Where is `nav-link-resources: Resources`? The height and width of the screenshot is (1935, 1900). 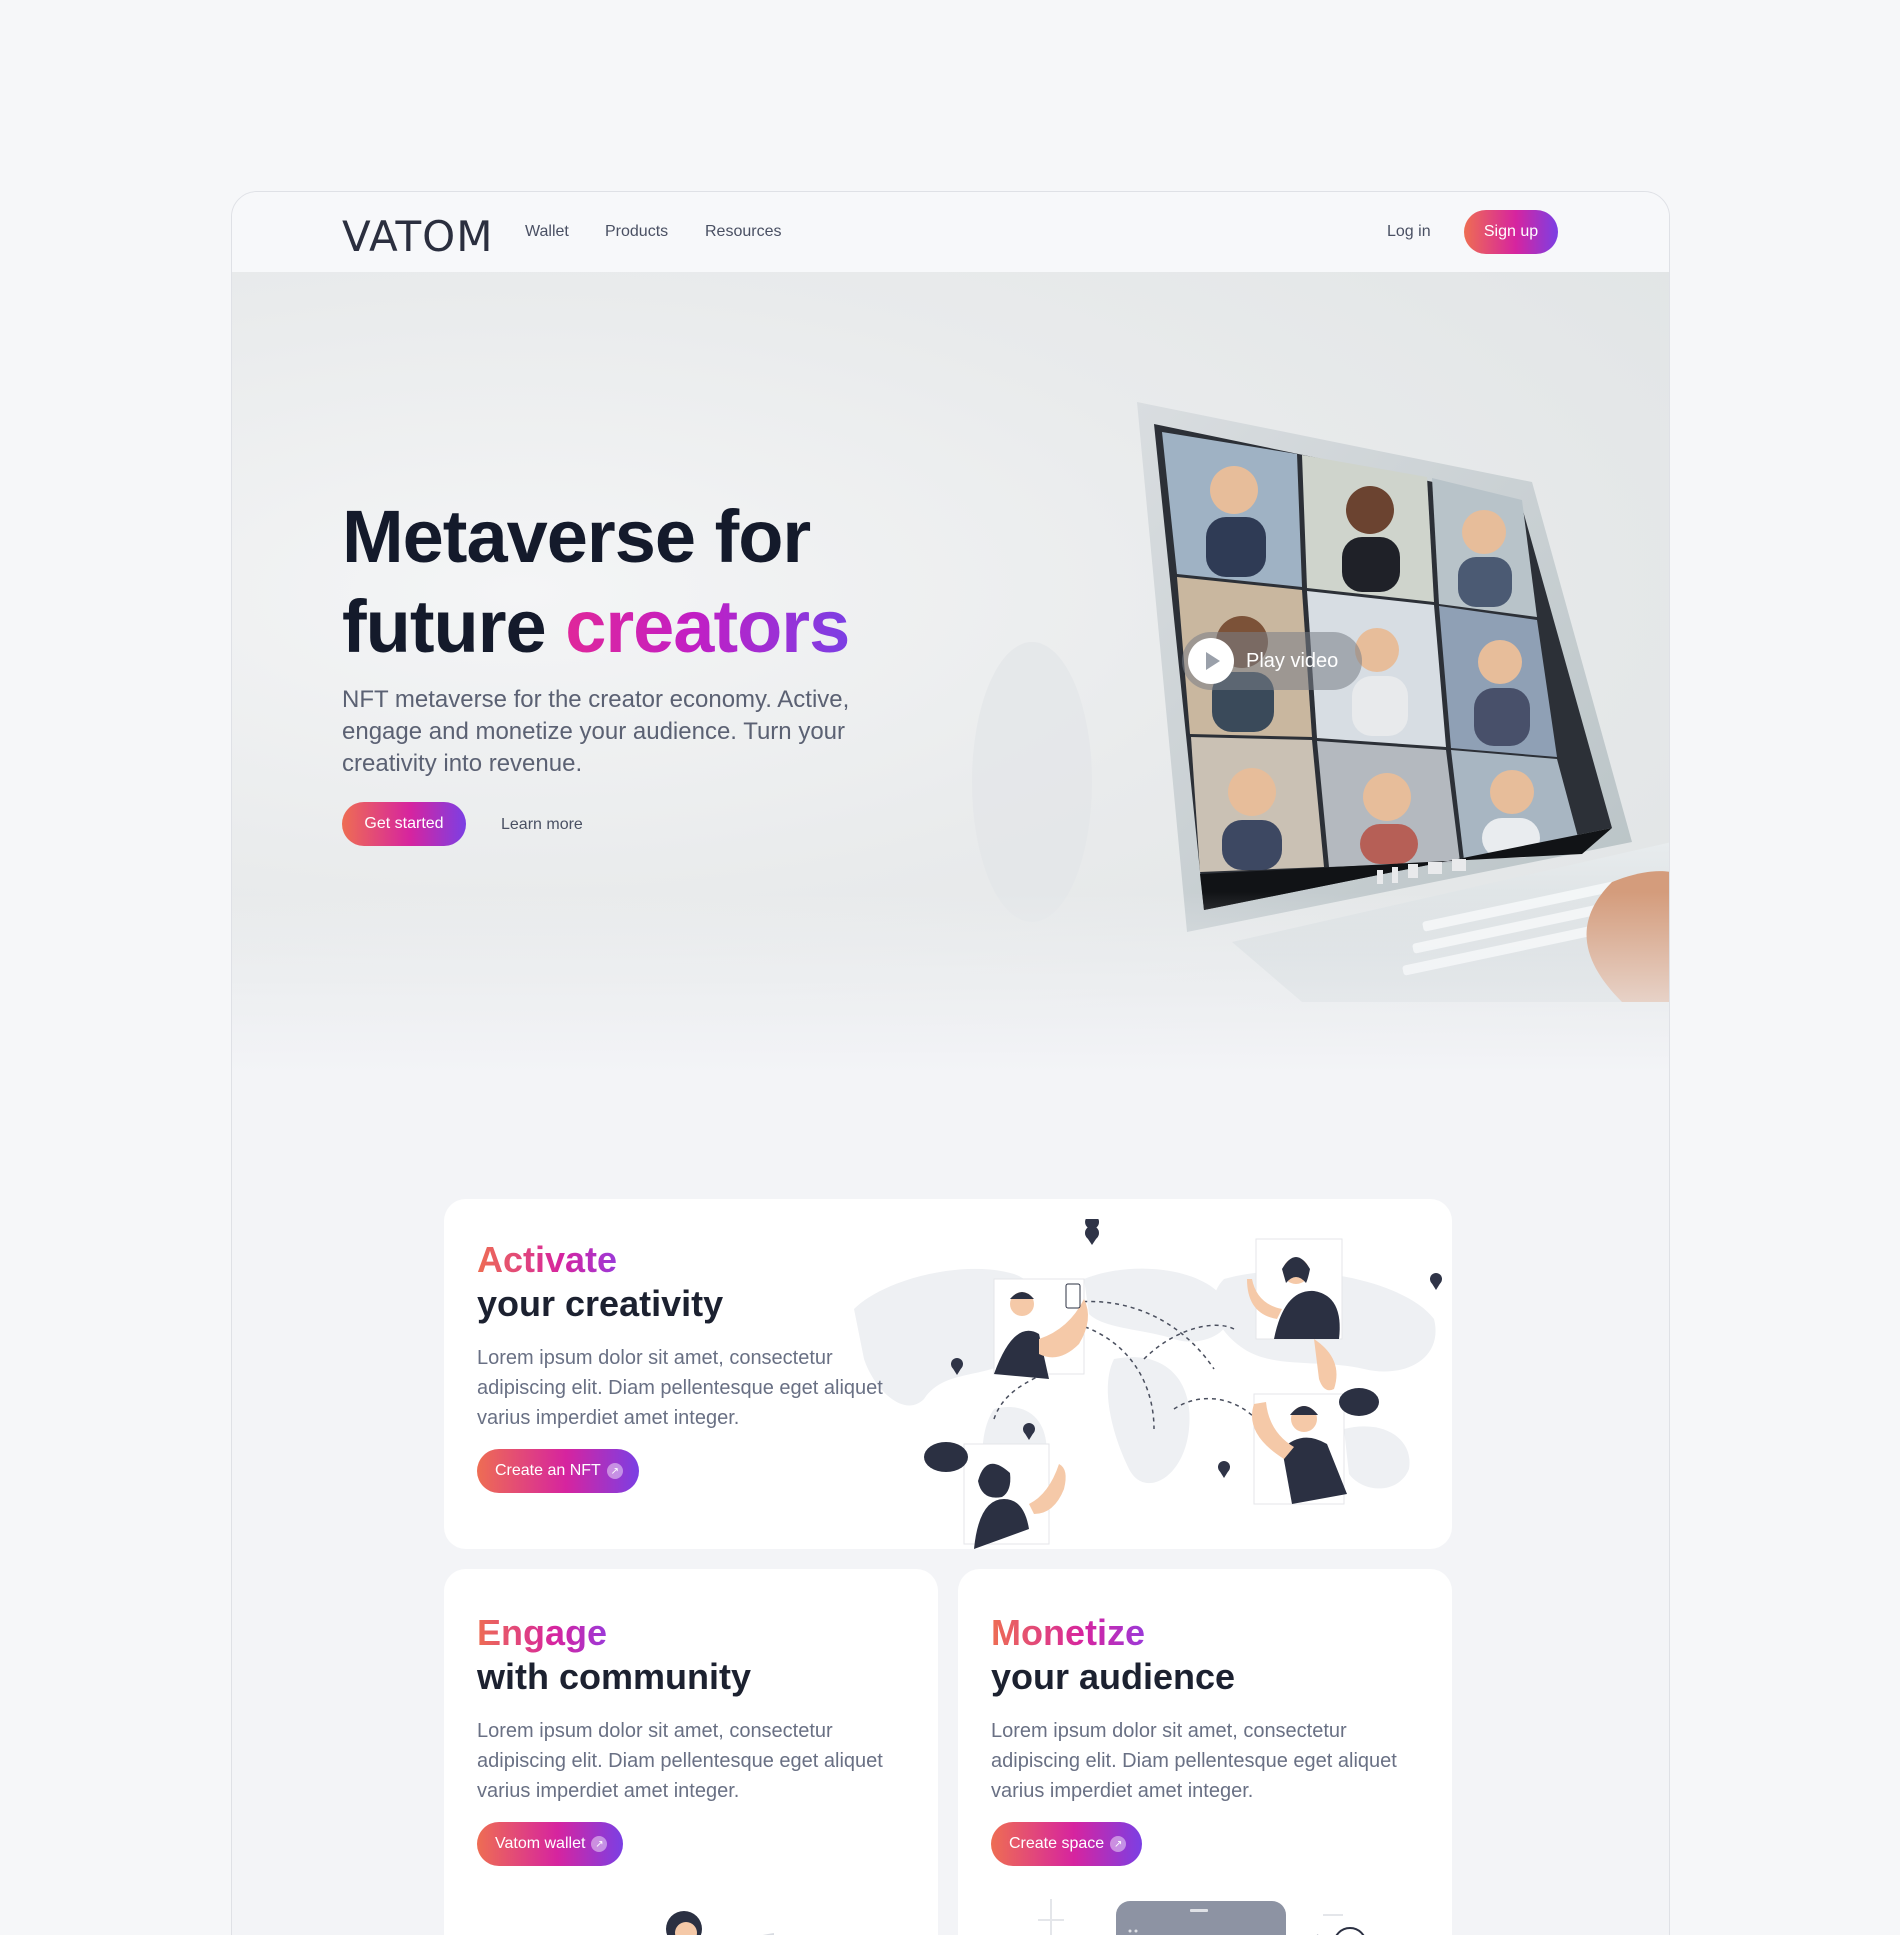 nav-link-resources: Resources is located at coordinates (743, 232).